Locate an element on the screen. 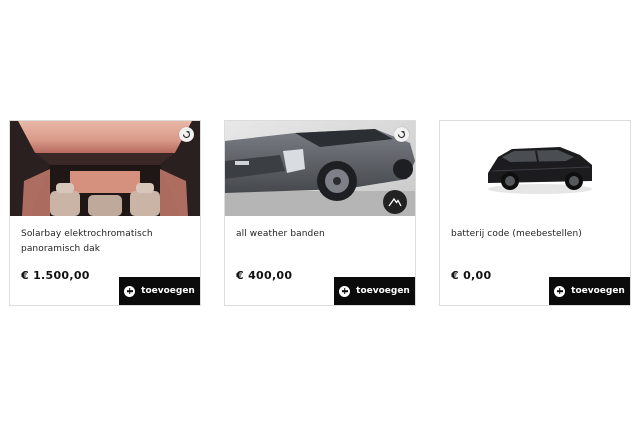 The width and height of the screenshot is (640, 426). accessory-title: batterij code (meebestellen) is located at coordinates (516, 234).